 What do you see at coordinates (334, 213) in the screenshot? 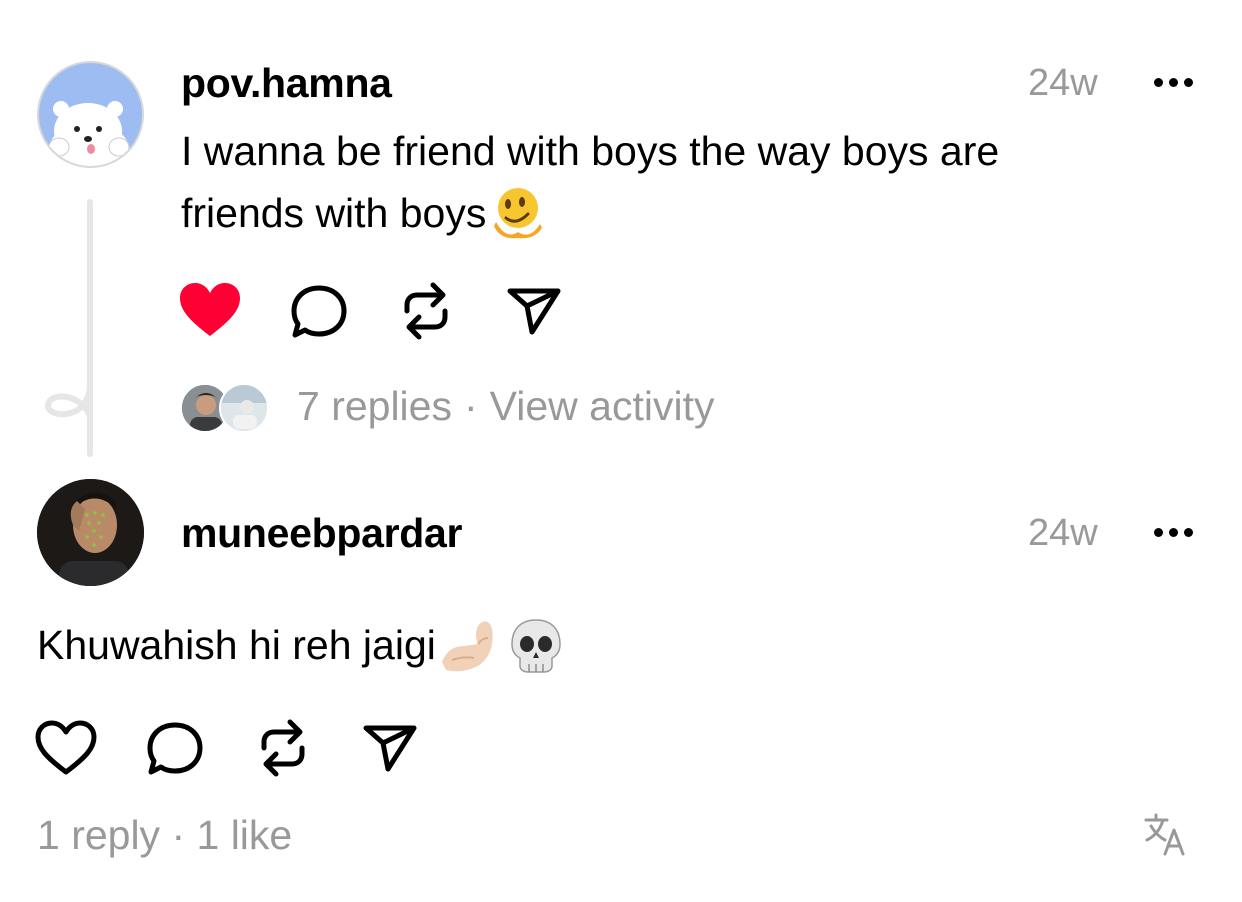
I see `post-text-line-2: friends with boys` at bounding box center [334, 213].